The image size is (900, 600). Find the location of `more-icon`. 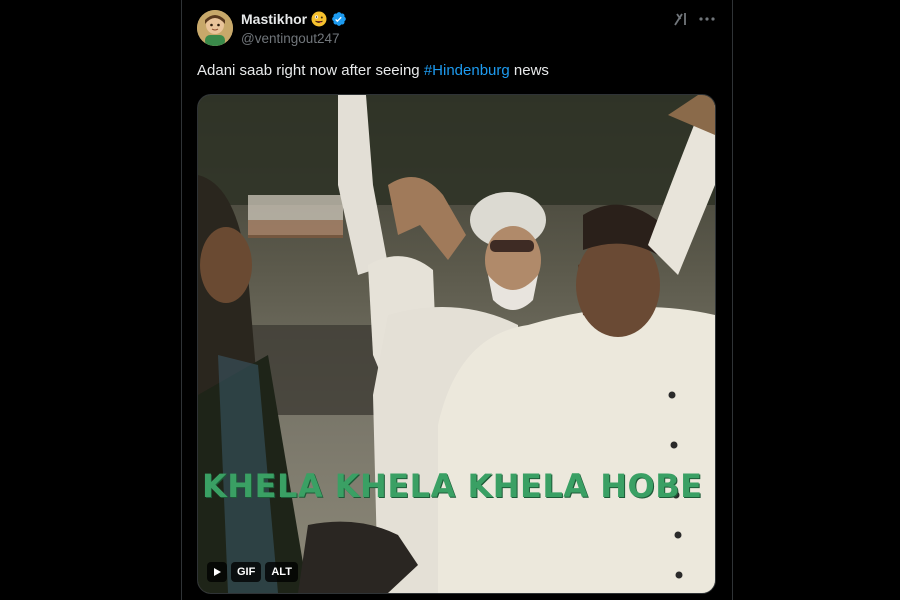

more-icon is located at coordinates (707, 19).